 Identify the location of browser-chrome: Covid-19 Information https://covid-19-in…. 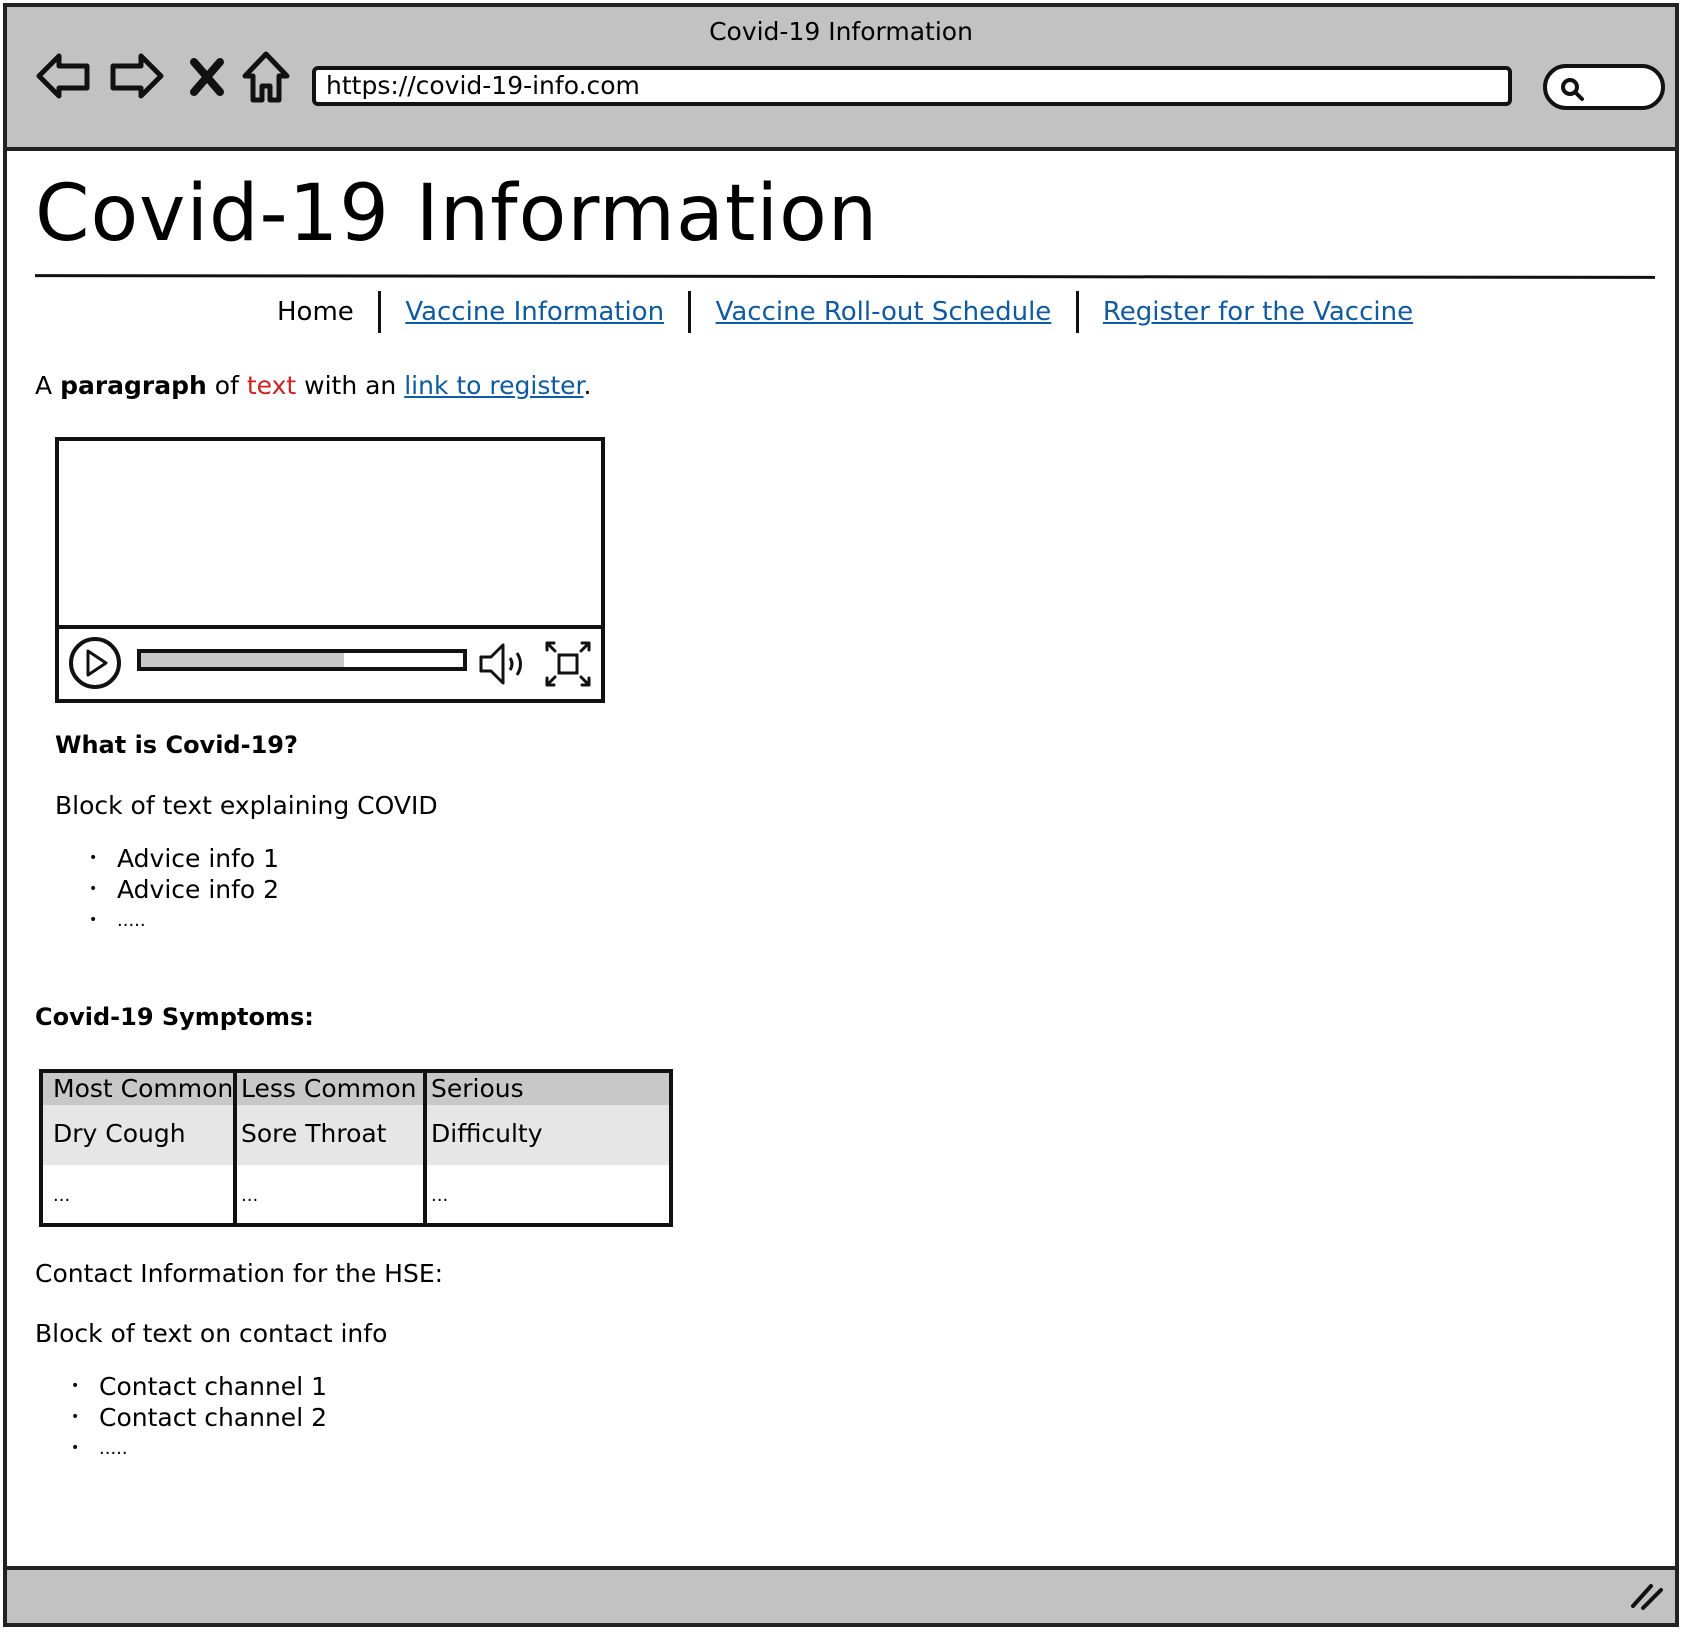
(841, 79).